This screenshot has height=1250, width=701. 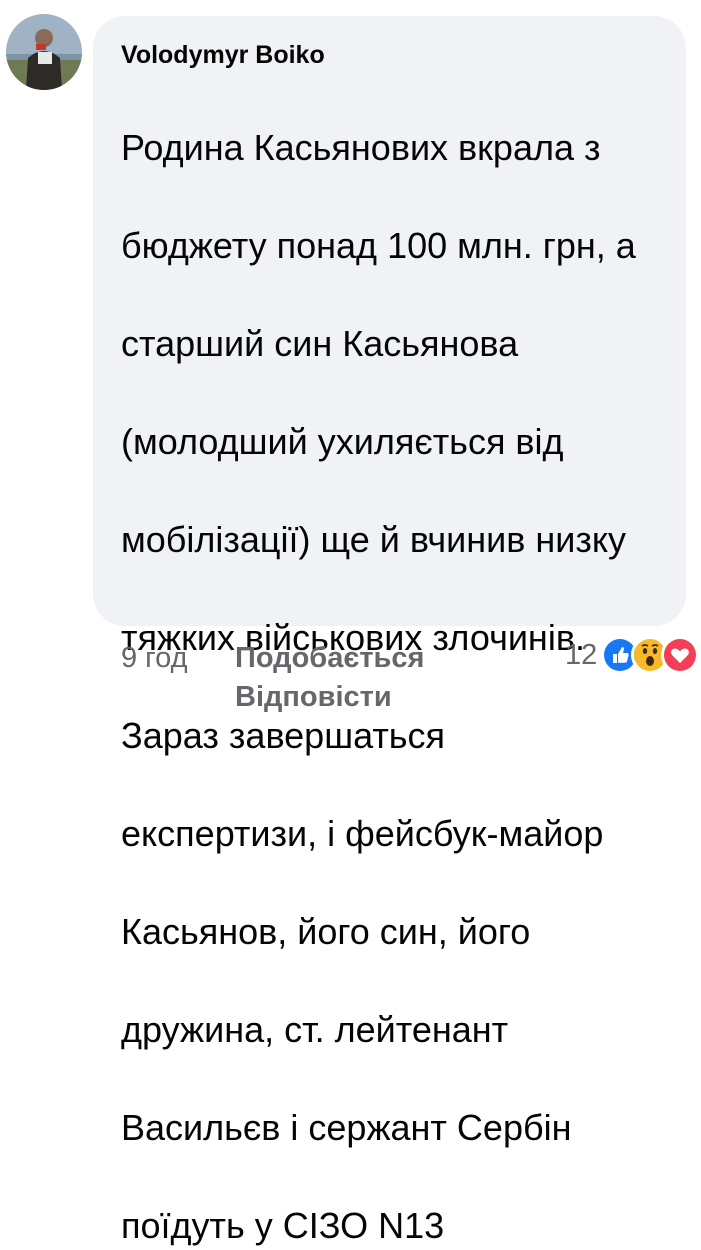 What do you see at coordinates (361, 147) in the screenshot?
I see `comment-text-line: Родина Касьянових вкрала з` at bounding box center [361, 147].